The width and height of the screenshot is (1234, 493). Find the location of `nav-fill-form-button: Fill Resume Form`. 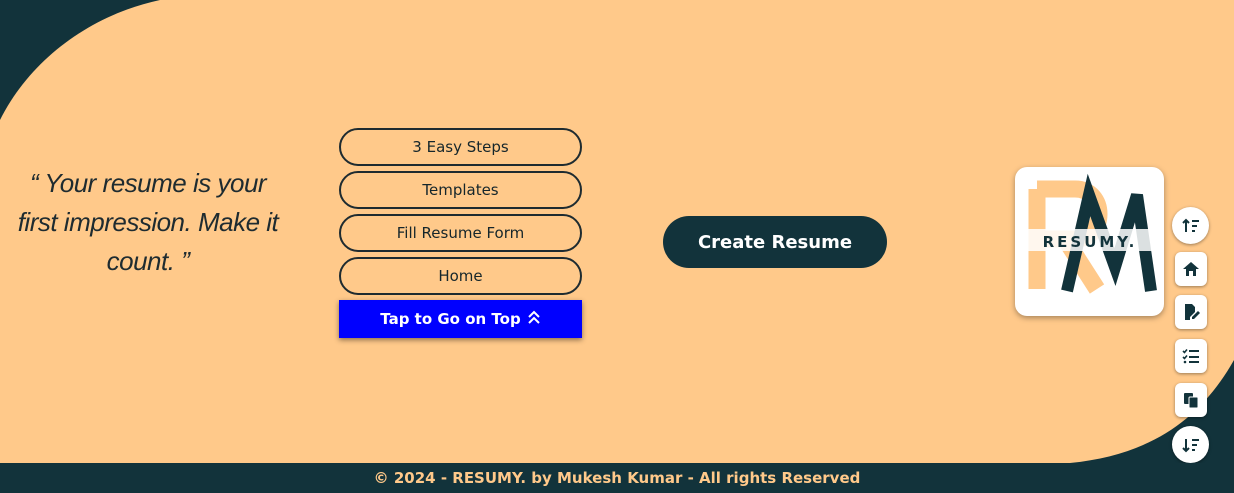

nav-fill-form-button: Fill Resume Form is located at coordinates (460, 233).